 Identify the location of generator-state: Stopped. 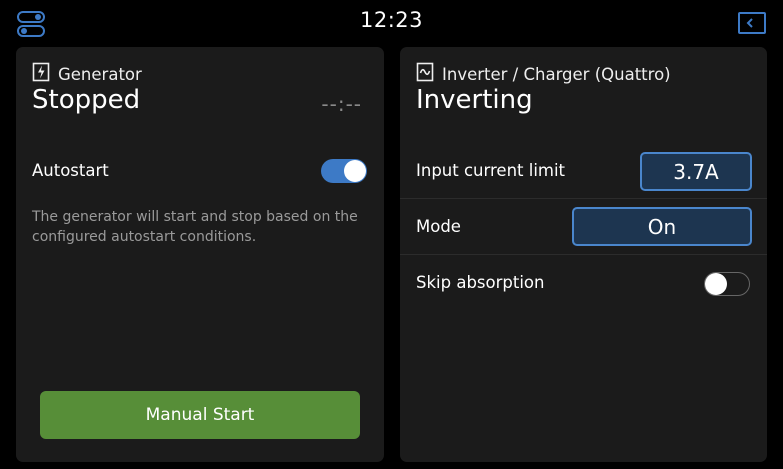
(86, 100).